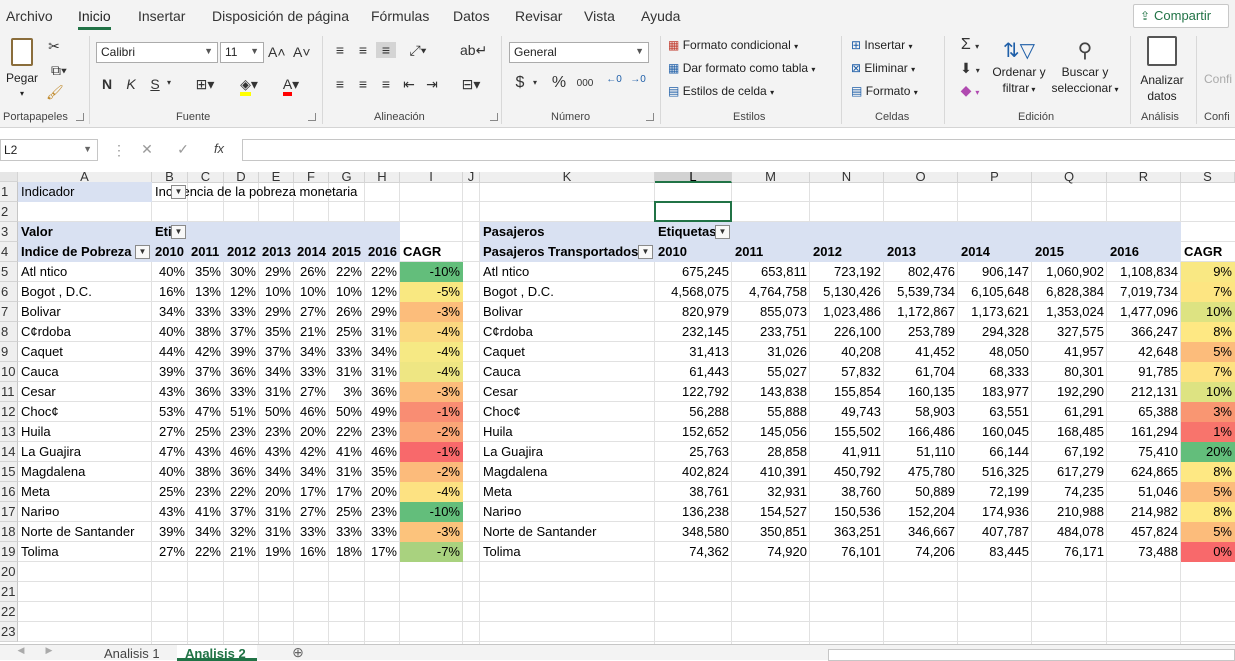 This screenshot has height=661, width=1235. What do you see at coordinates (155, 84) in the screenshot?
I see `underline-button: S` at bounding box center [155, 84].